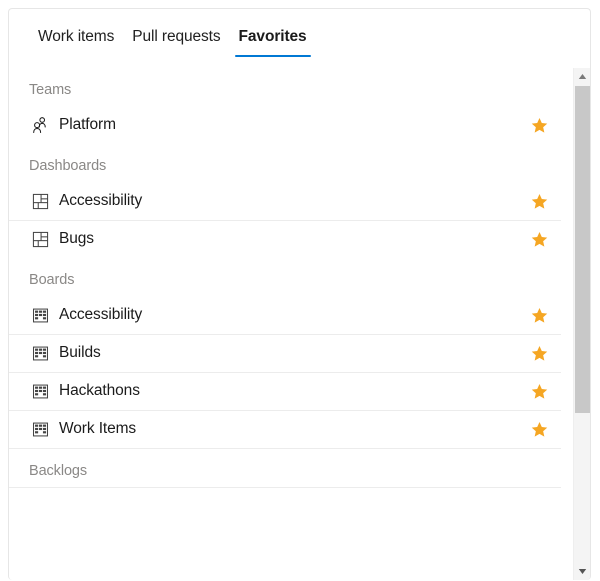  I want to click on list-item: Platform, so click(294, 125).